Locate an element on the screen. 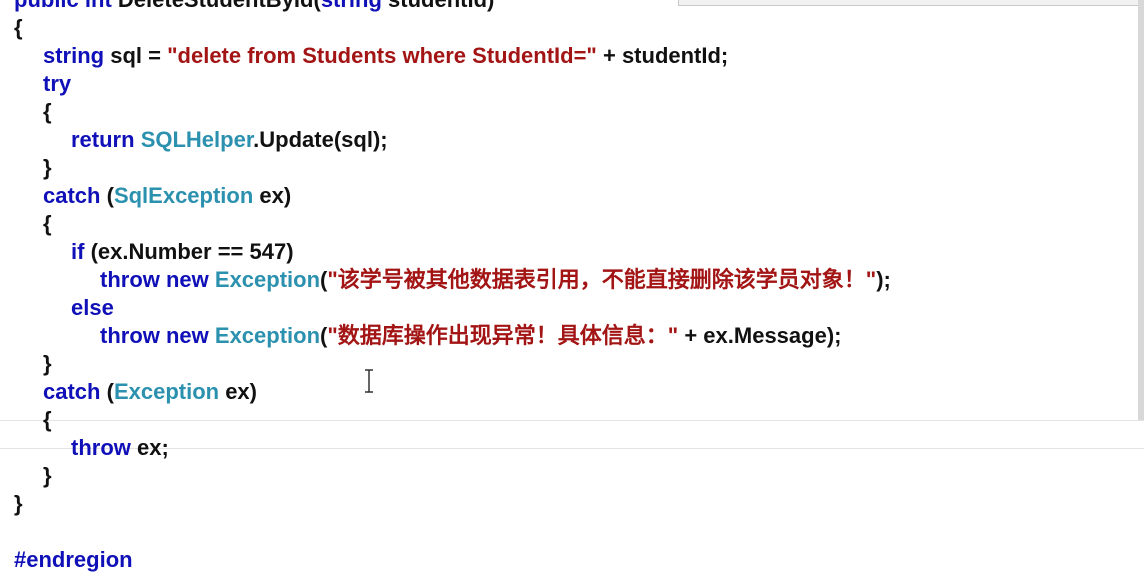 Image resolution: width=1144 pixels, height=588 pixels. code-line-try-open-brace: { is located at coordinates (452, 112).